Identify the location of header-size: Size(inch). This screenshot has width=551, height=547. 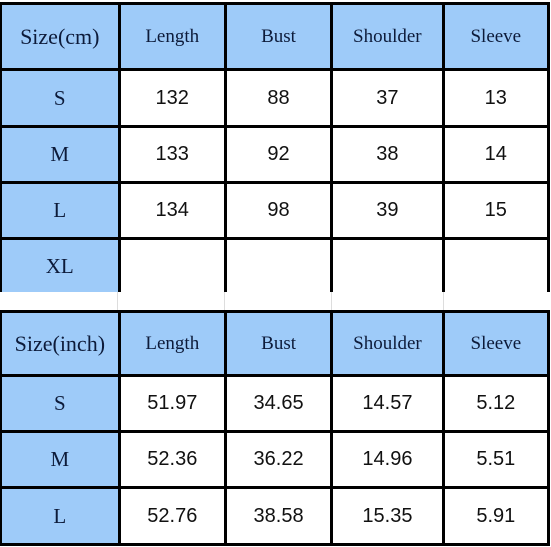
(60, 343).